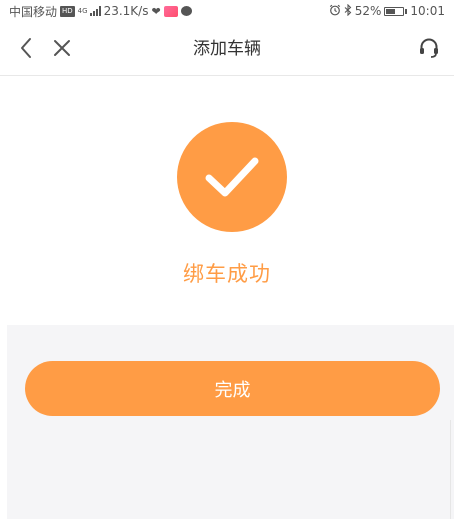 The width and height of the screenshot is (454, 519). I want to click on signal-icon, so click(95, 11).